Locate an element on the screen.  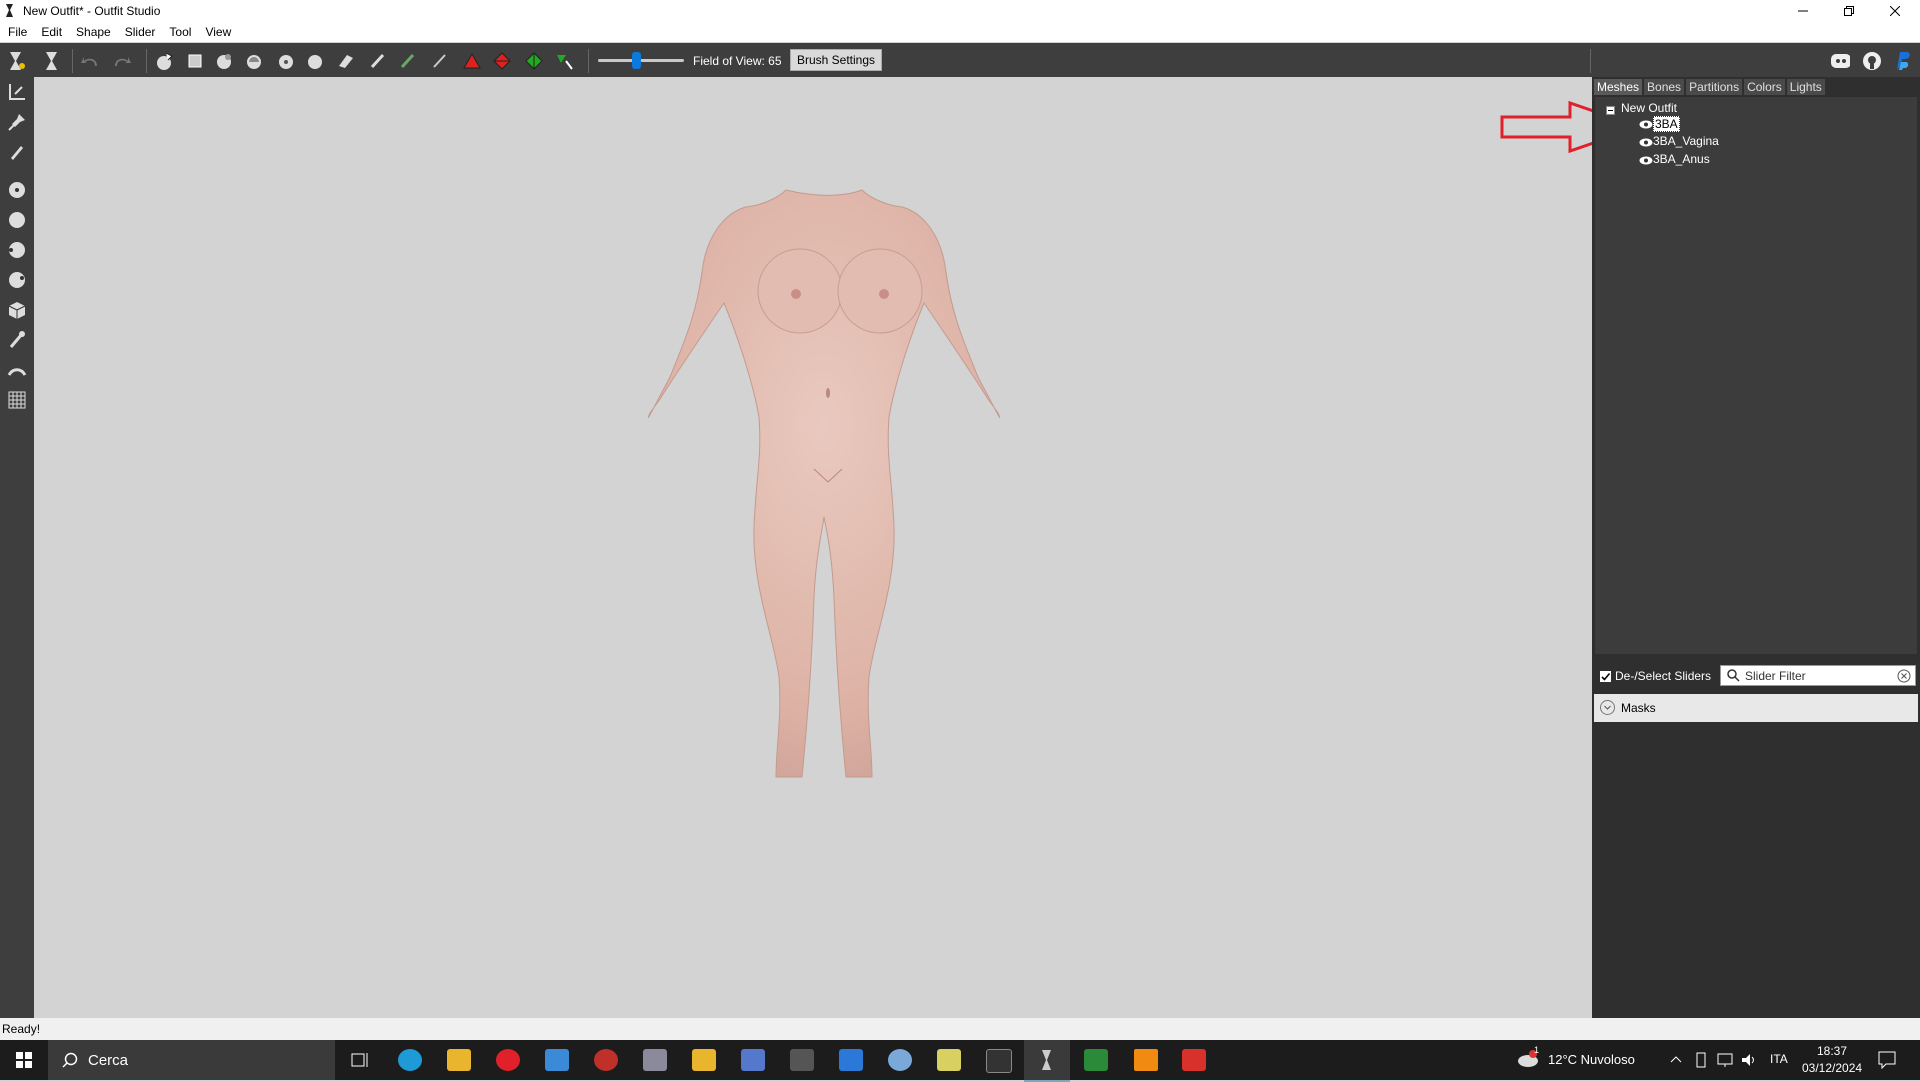
pencil-tool-button is located at coordinates (17, 152).